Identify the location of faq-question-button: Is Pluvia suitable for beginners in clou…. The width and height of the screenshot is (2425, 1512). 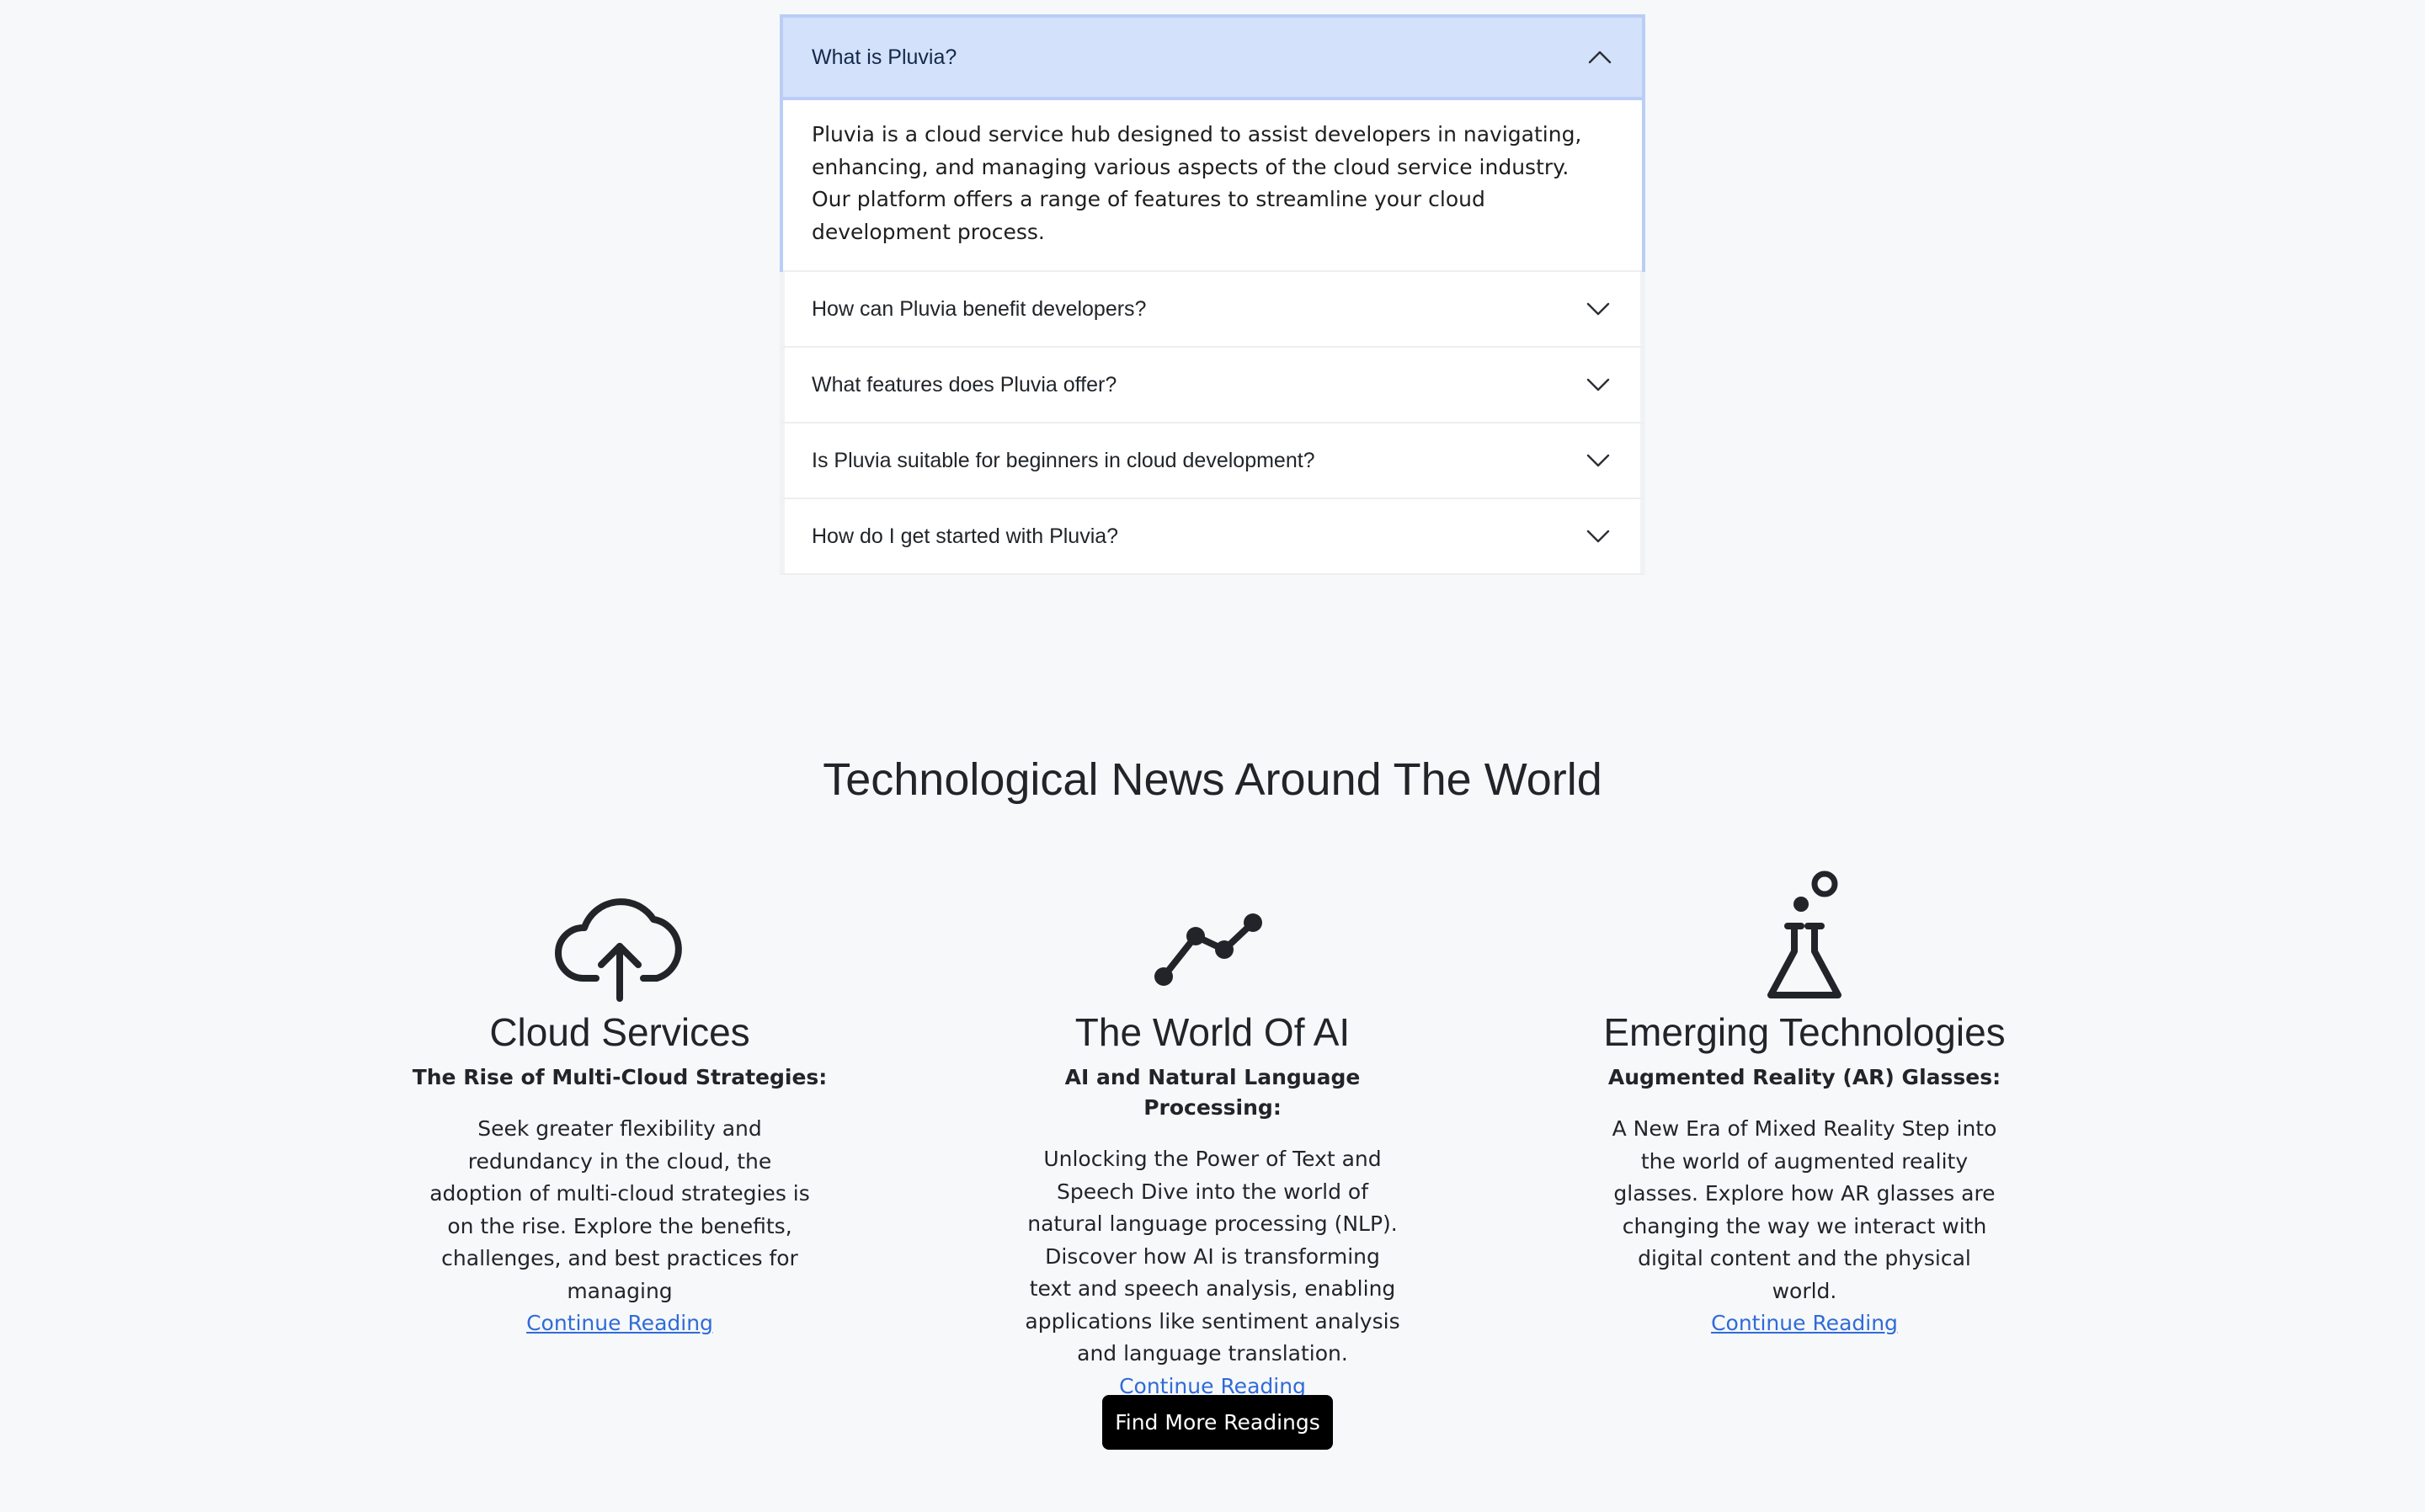
(1212, 461).